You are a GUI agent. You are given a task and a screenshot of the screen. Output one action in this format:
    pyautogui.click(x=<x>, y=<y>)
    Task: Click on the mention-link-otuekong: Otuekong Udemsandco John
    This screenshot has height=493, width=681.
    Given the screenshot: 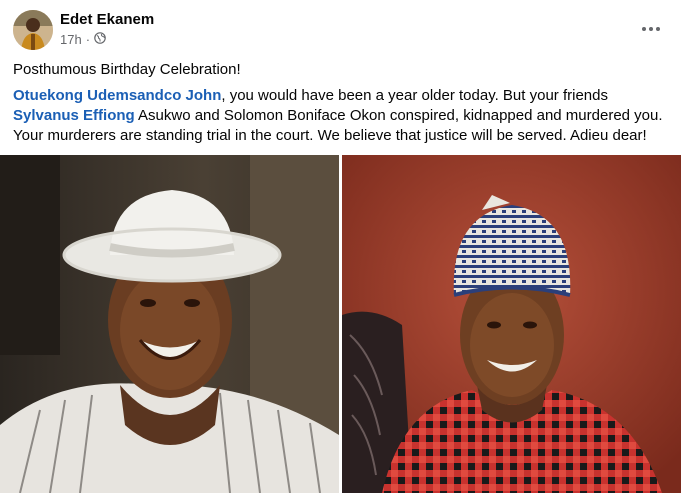 What is the action you would take?
    pyautogui.click(x=117, y=95)
    